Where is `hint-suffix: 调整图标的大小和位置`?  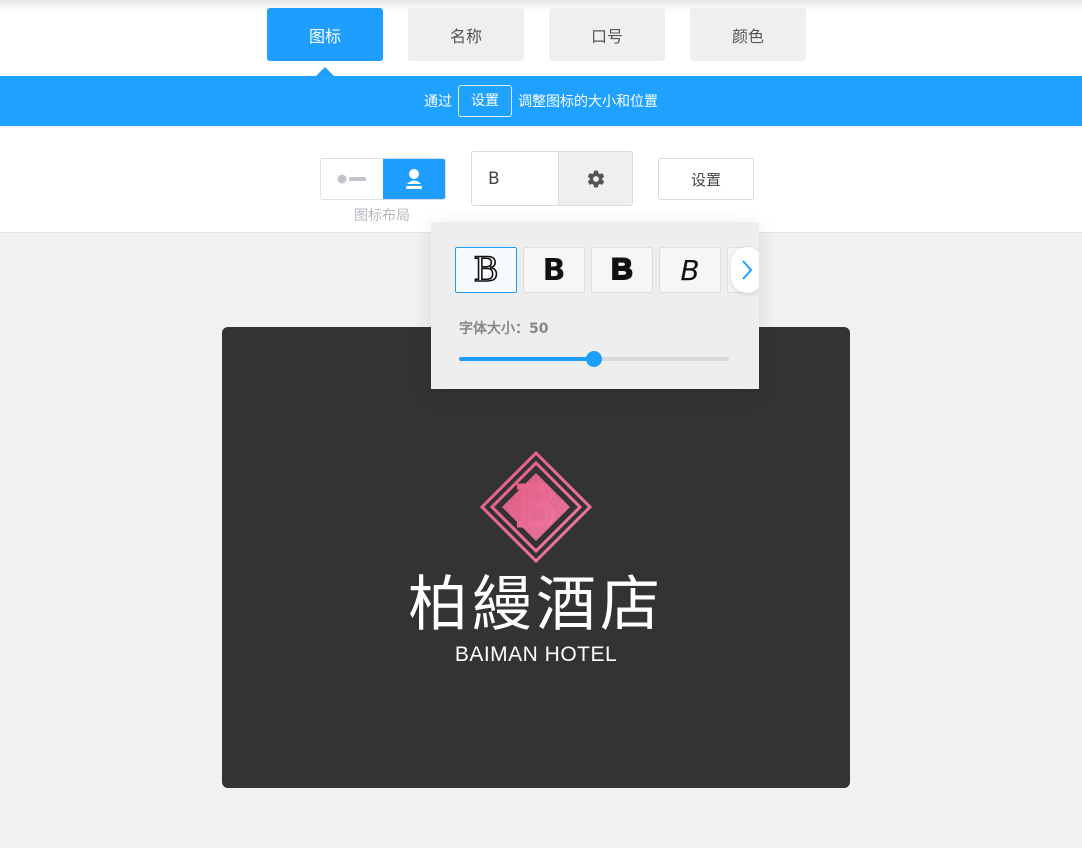 hint-suffix: 调整图标的大小和位置 is located at coordinates (588, 102).